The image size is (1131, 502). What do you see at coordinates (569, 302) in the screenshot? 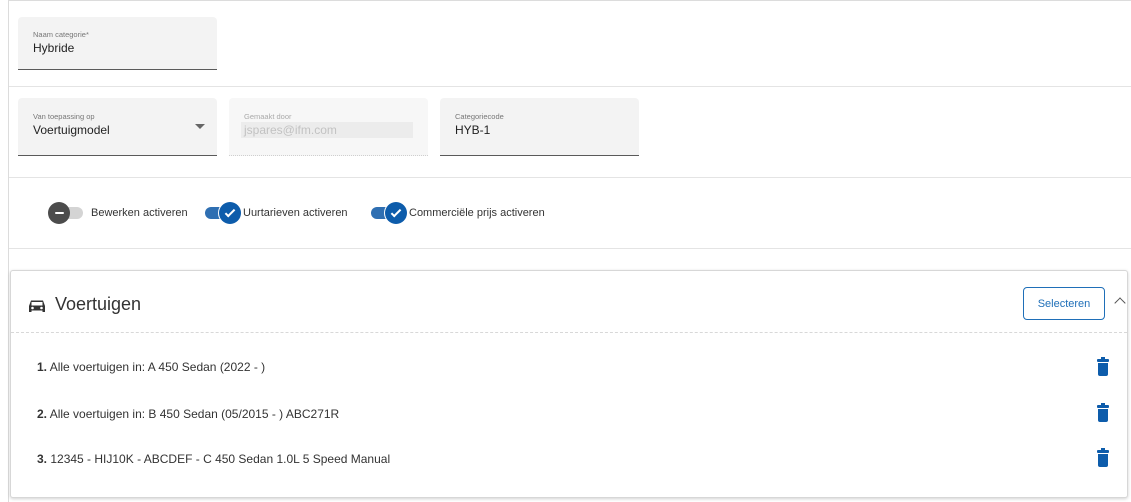
I see `vehicles-panel-header: Voertuigen Selecteren` at bounding box center [569, 302].